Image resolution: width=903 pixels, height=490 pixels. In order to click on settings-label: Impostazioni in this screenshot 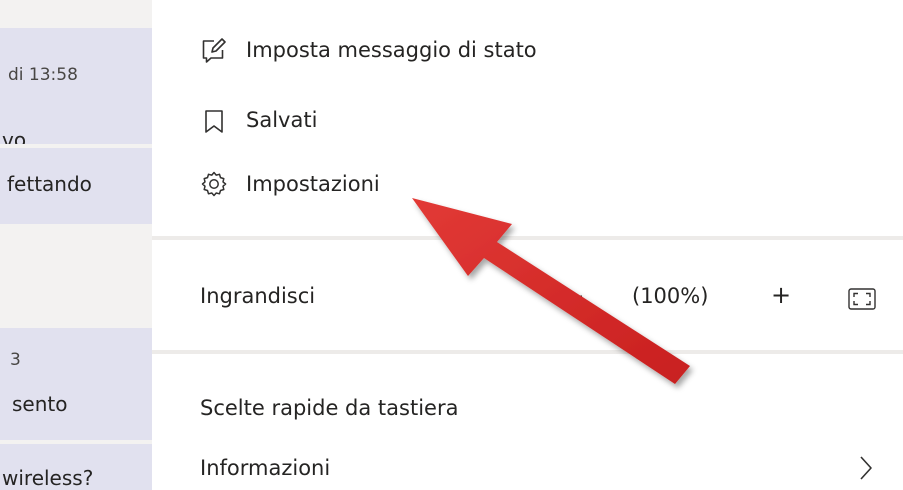, I will do `click(313, 184)`.